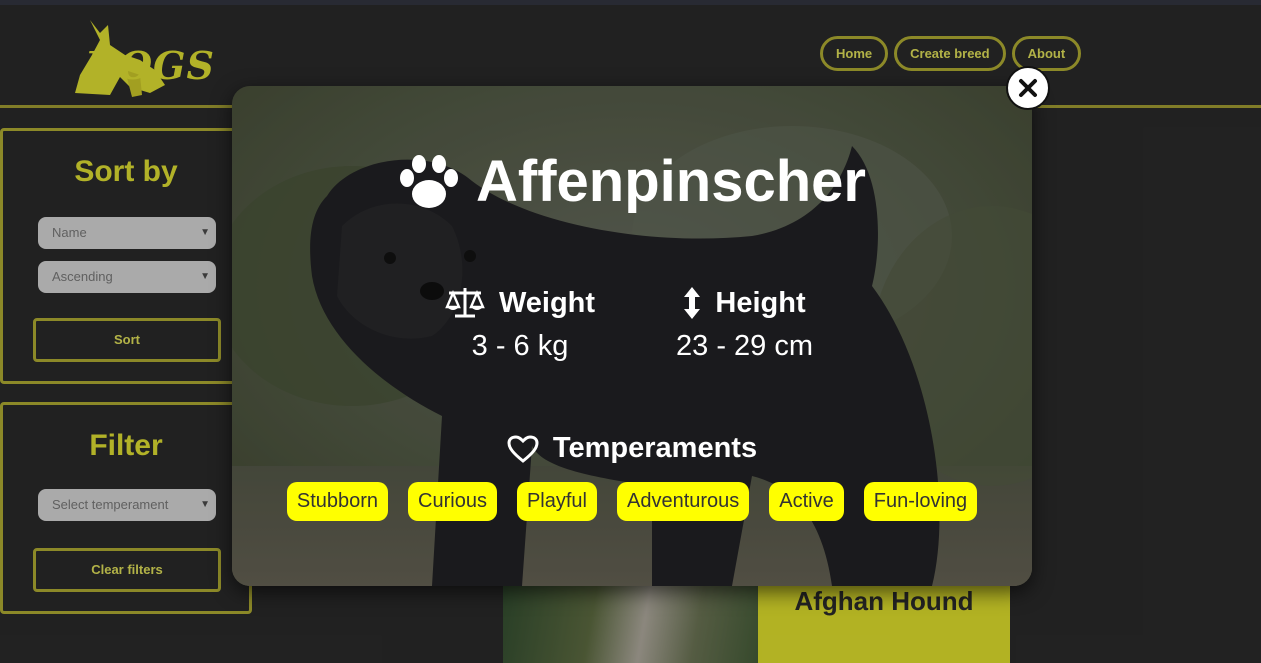  Describe the element at coordinates (683, 501) in the screenshot. I see `temperament-chip: Adventurous` at that location.